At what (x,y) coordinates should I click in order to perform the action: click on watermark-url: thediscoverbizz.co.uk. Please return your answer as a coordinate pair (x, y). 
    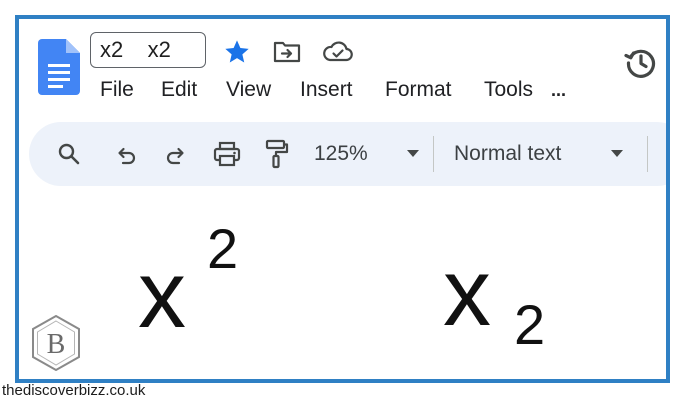
    Looking at the image, I should click on (74, 390).